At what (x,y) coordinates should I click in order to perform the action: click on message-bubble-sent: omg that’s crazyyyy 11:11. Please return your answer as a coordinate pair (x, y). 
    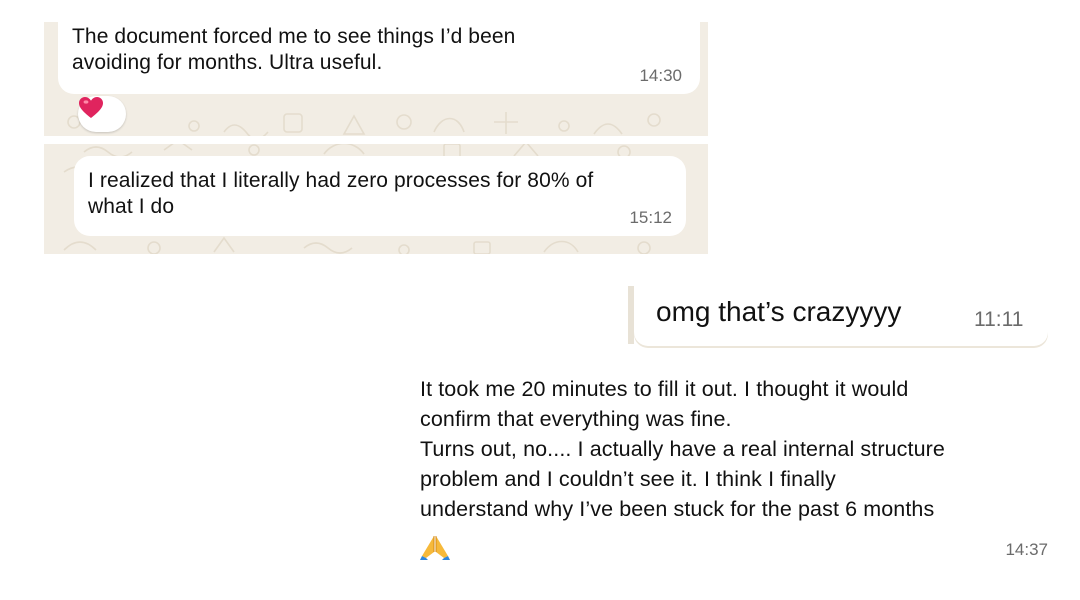
    Looking at the image, I should click on (841, 315).